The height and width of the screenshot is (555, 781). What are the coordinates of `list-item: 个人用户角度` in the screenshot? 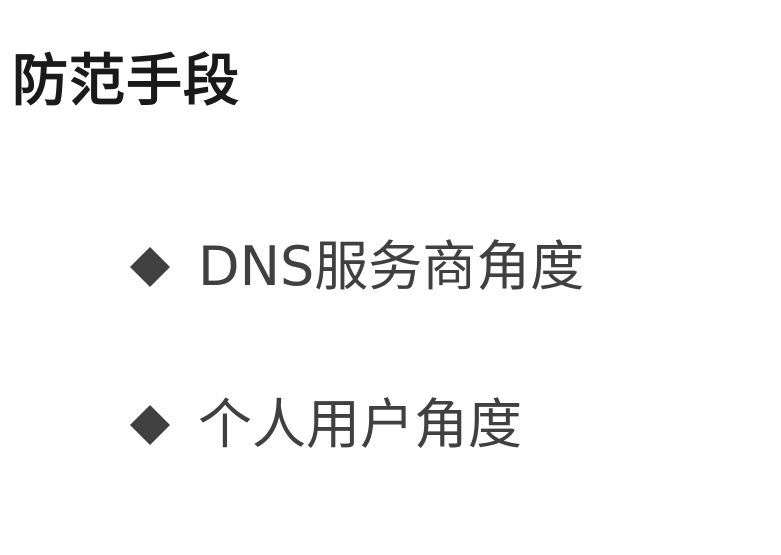 It's located at (356, 425).